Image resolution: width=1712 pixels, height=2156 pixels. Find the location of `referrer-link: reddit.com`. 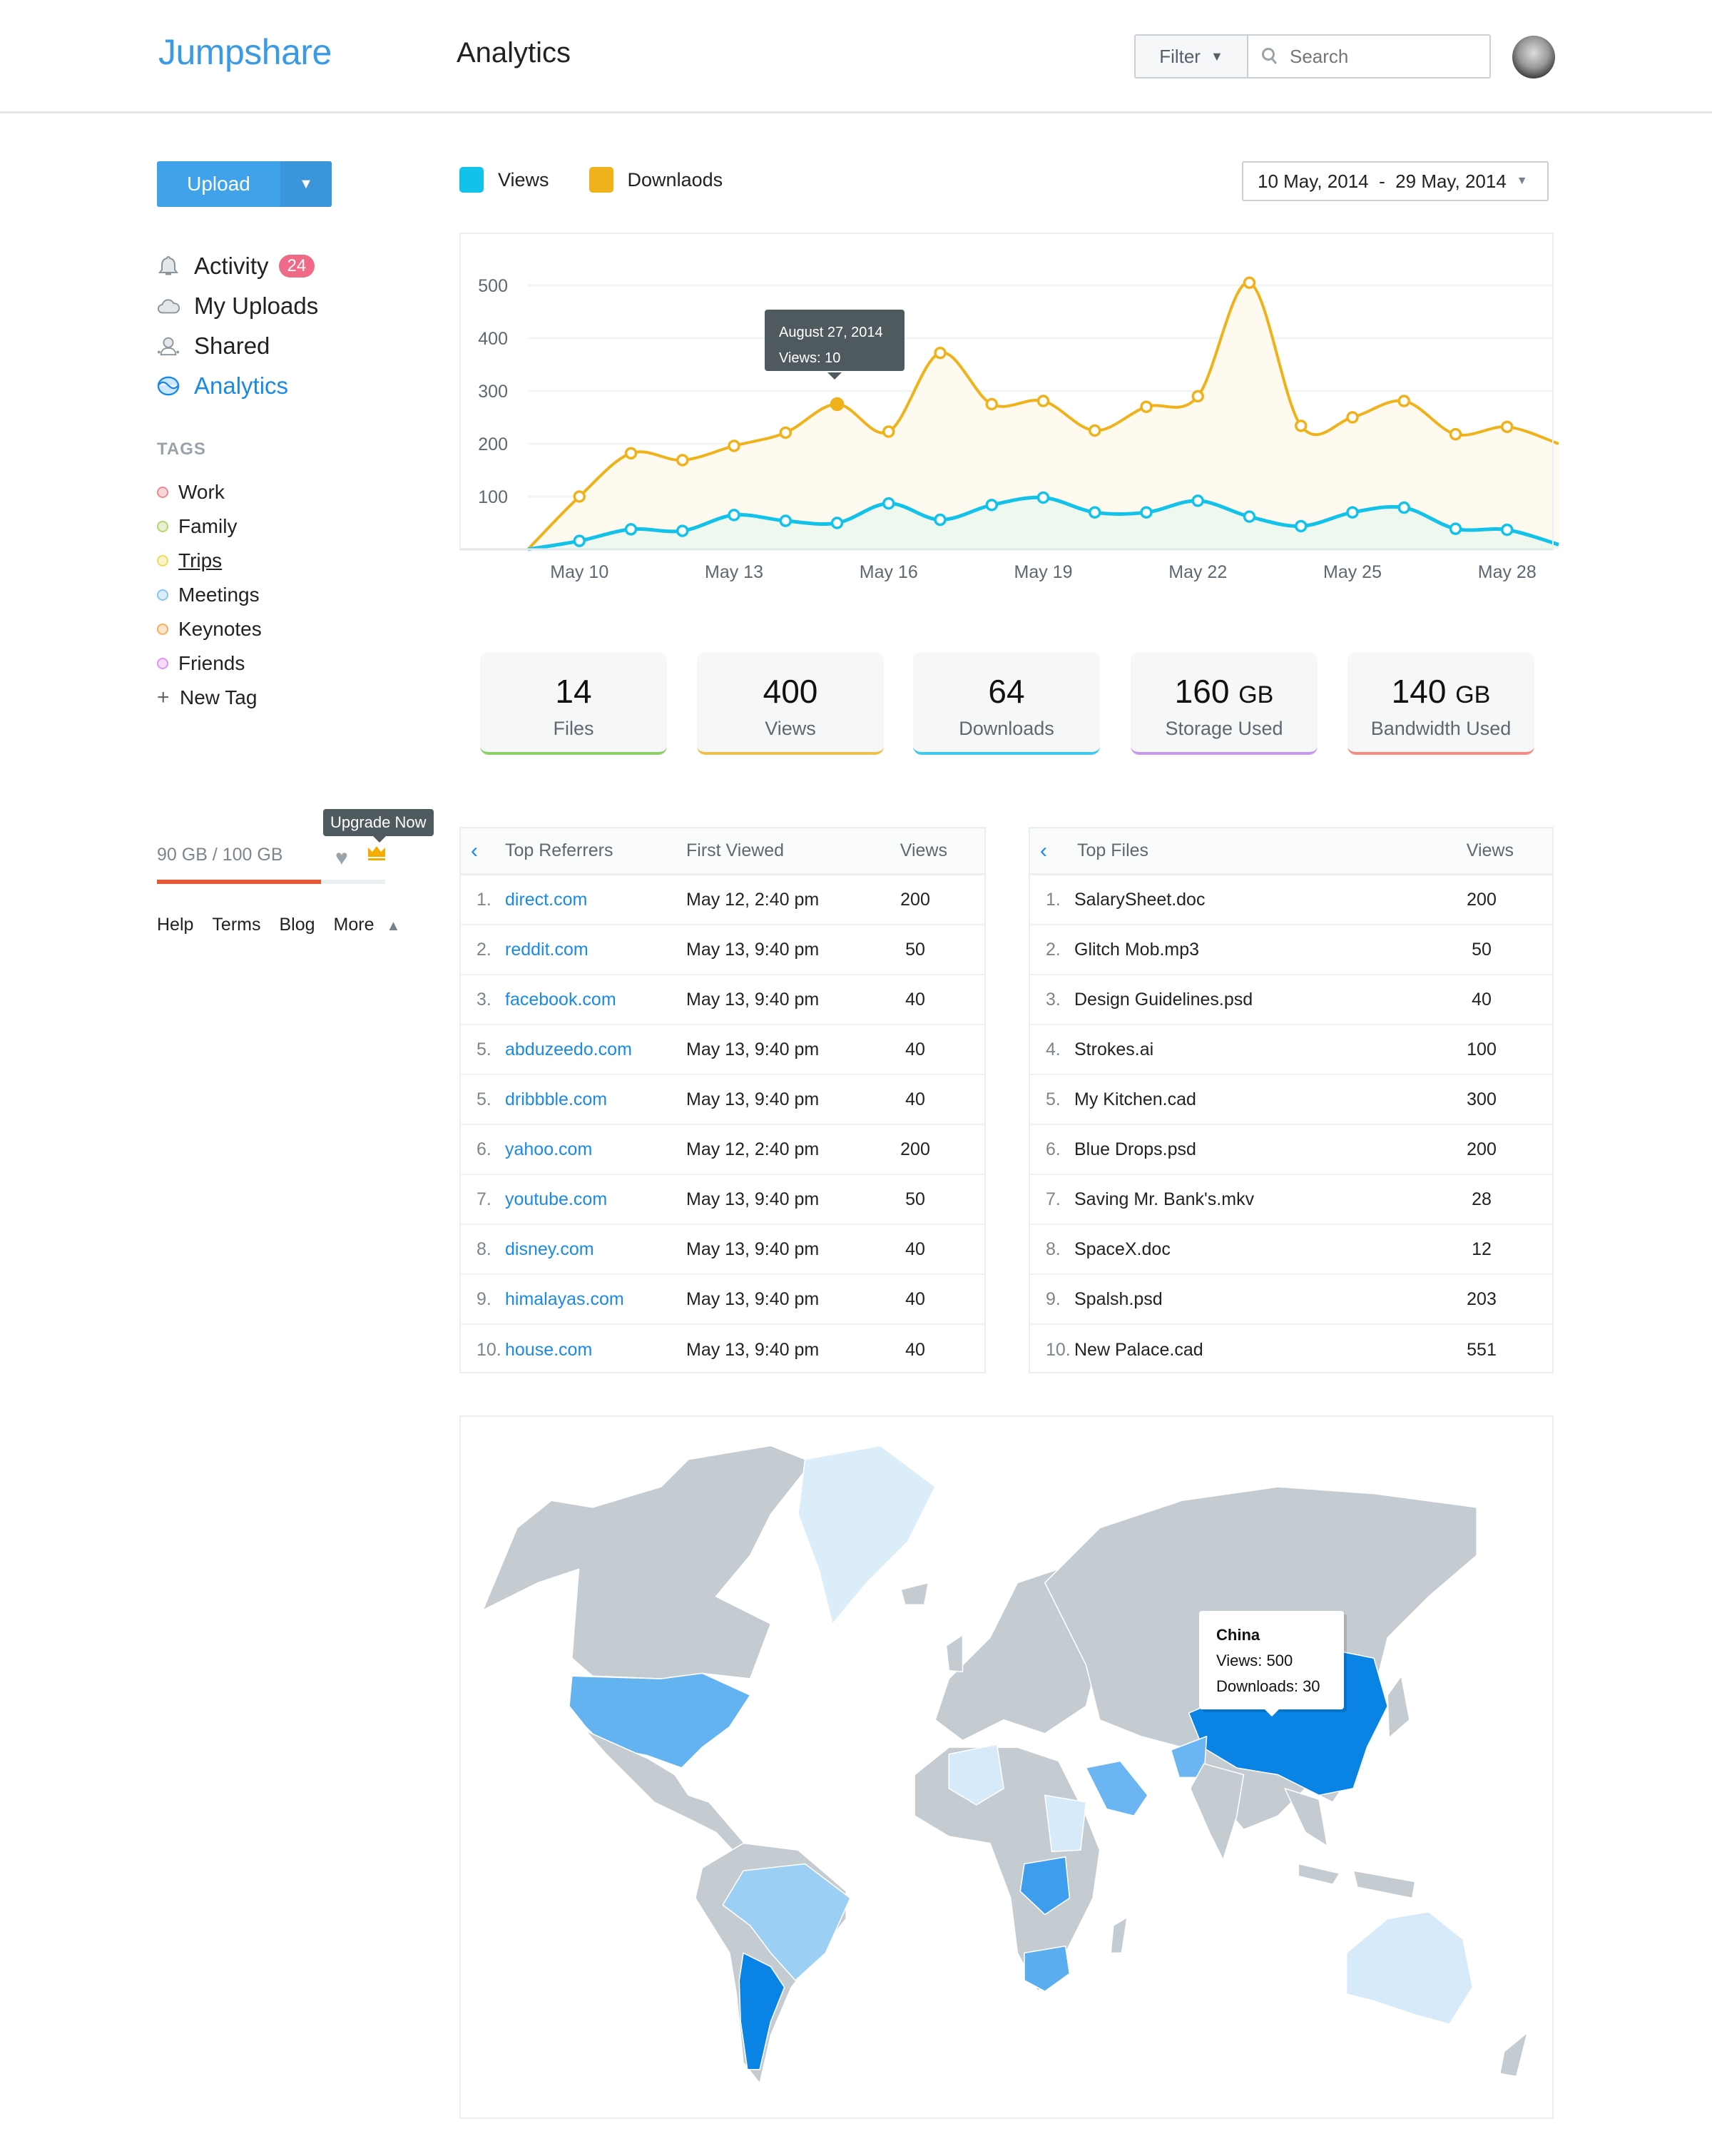

referrer-link: reddit.com is located at coordinates (546, 950).